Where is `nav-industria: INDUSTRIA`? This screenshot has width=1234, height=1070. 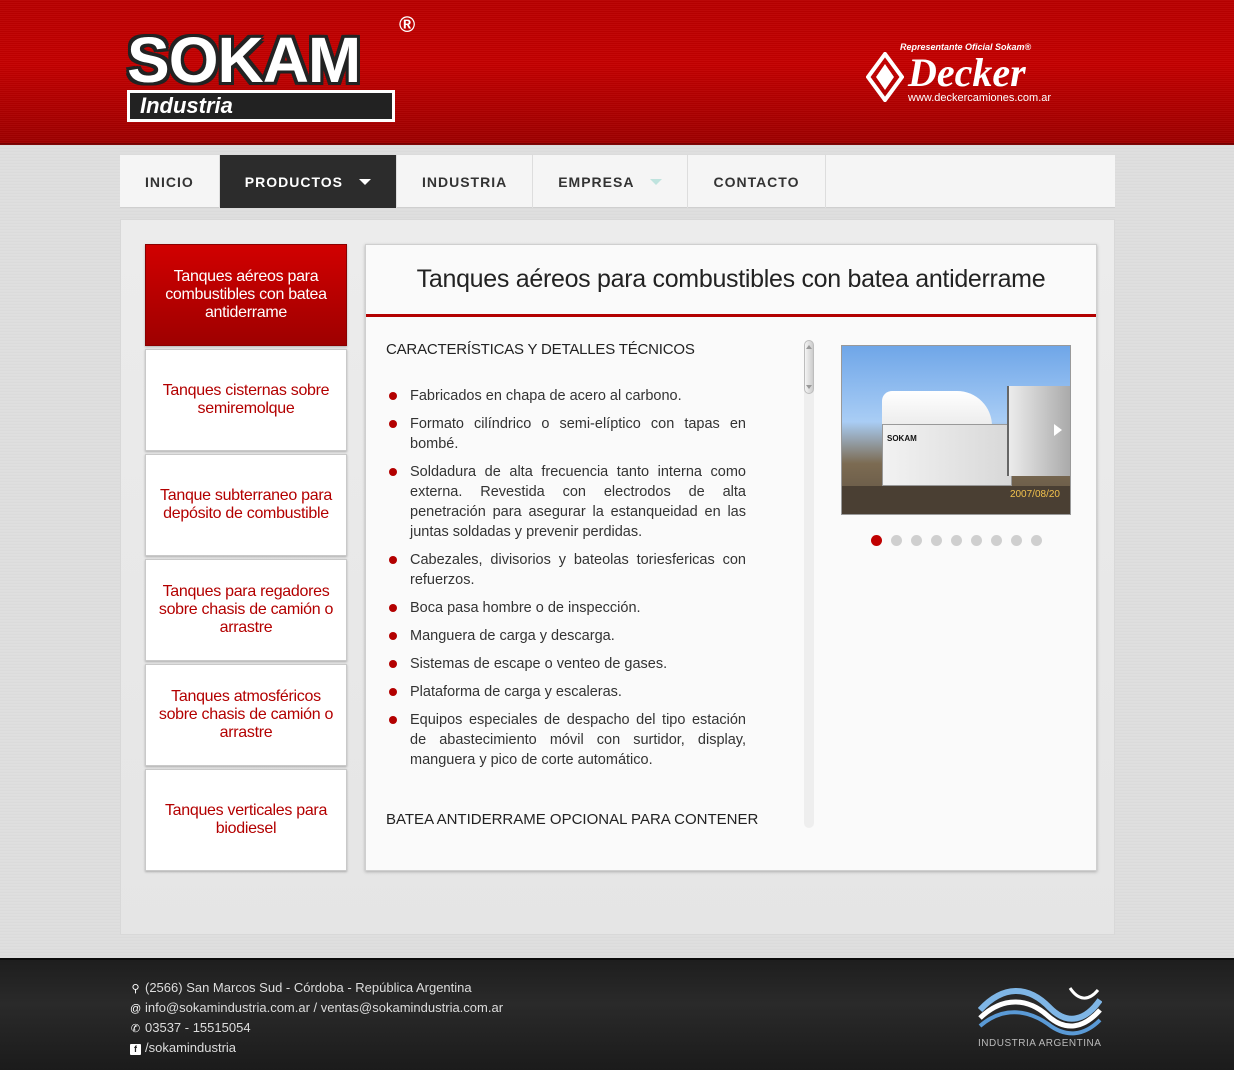 nav-industria: INDUSTRIA is located at coordinates (465, 181).